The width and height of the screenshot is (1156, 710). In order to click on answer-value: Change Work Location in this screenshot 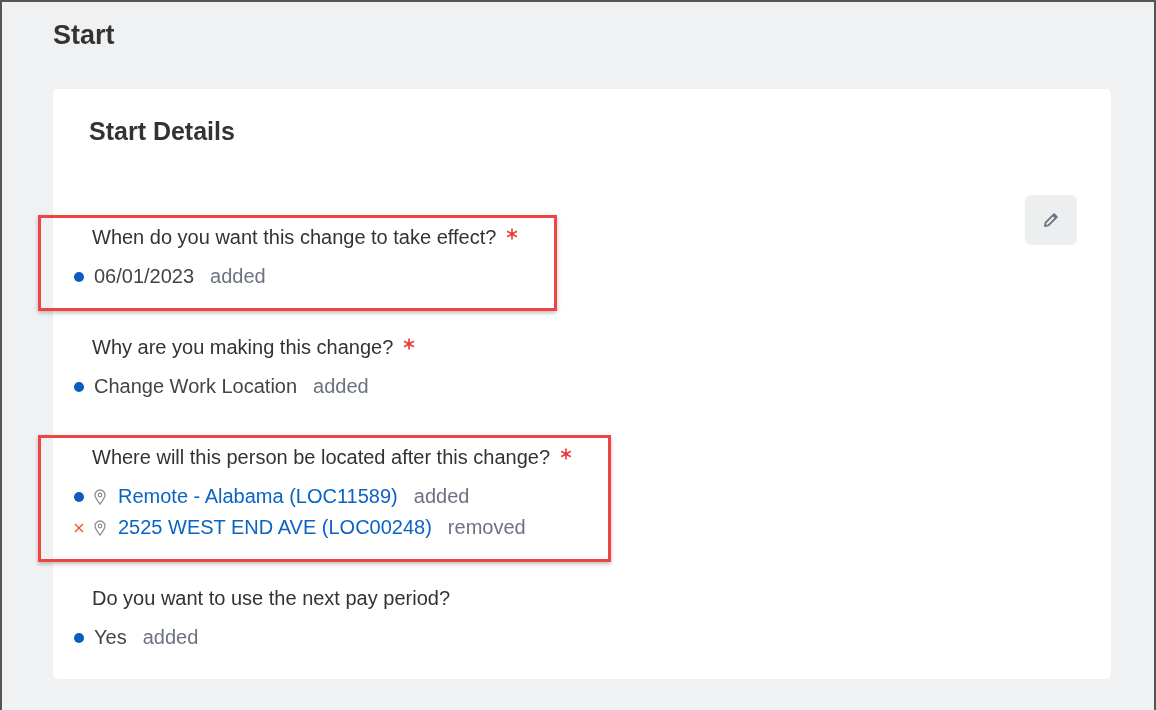, I will do `click(196, 386)`.